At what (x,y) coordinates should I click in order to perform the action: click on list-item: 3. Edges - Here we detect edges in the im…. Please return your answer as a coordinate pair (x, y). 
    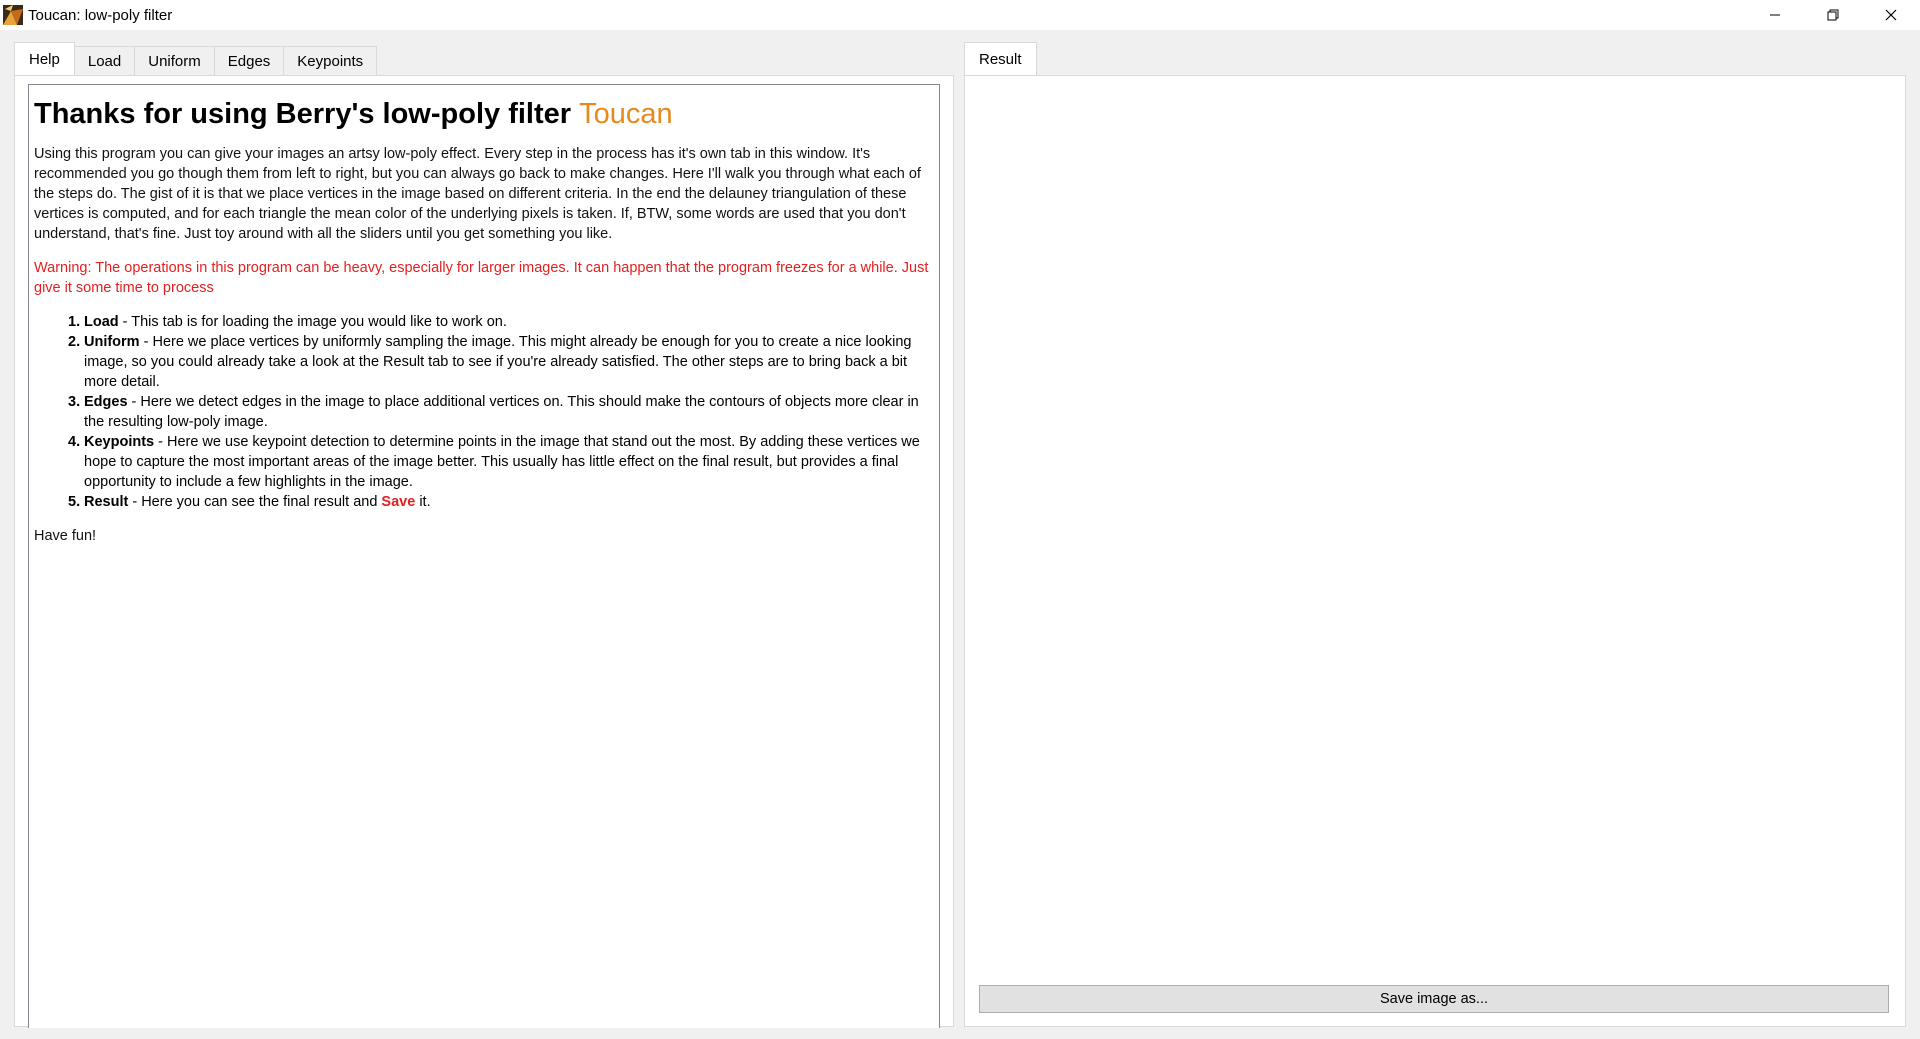
    Looking at the image, I should click on (493, 412).